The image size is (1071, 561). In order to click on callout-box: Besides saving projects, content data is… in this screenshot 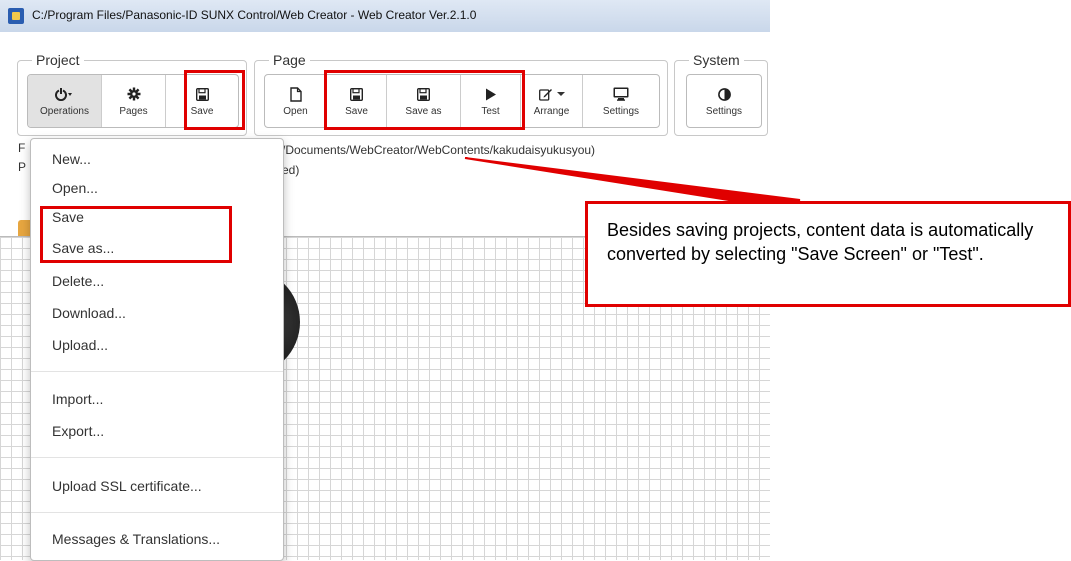, I will do `click(828, 254)`.